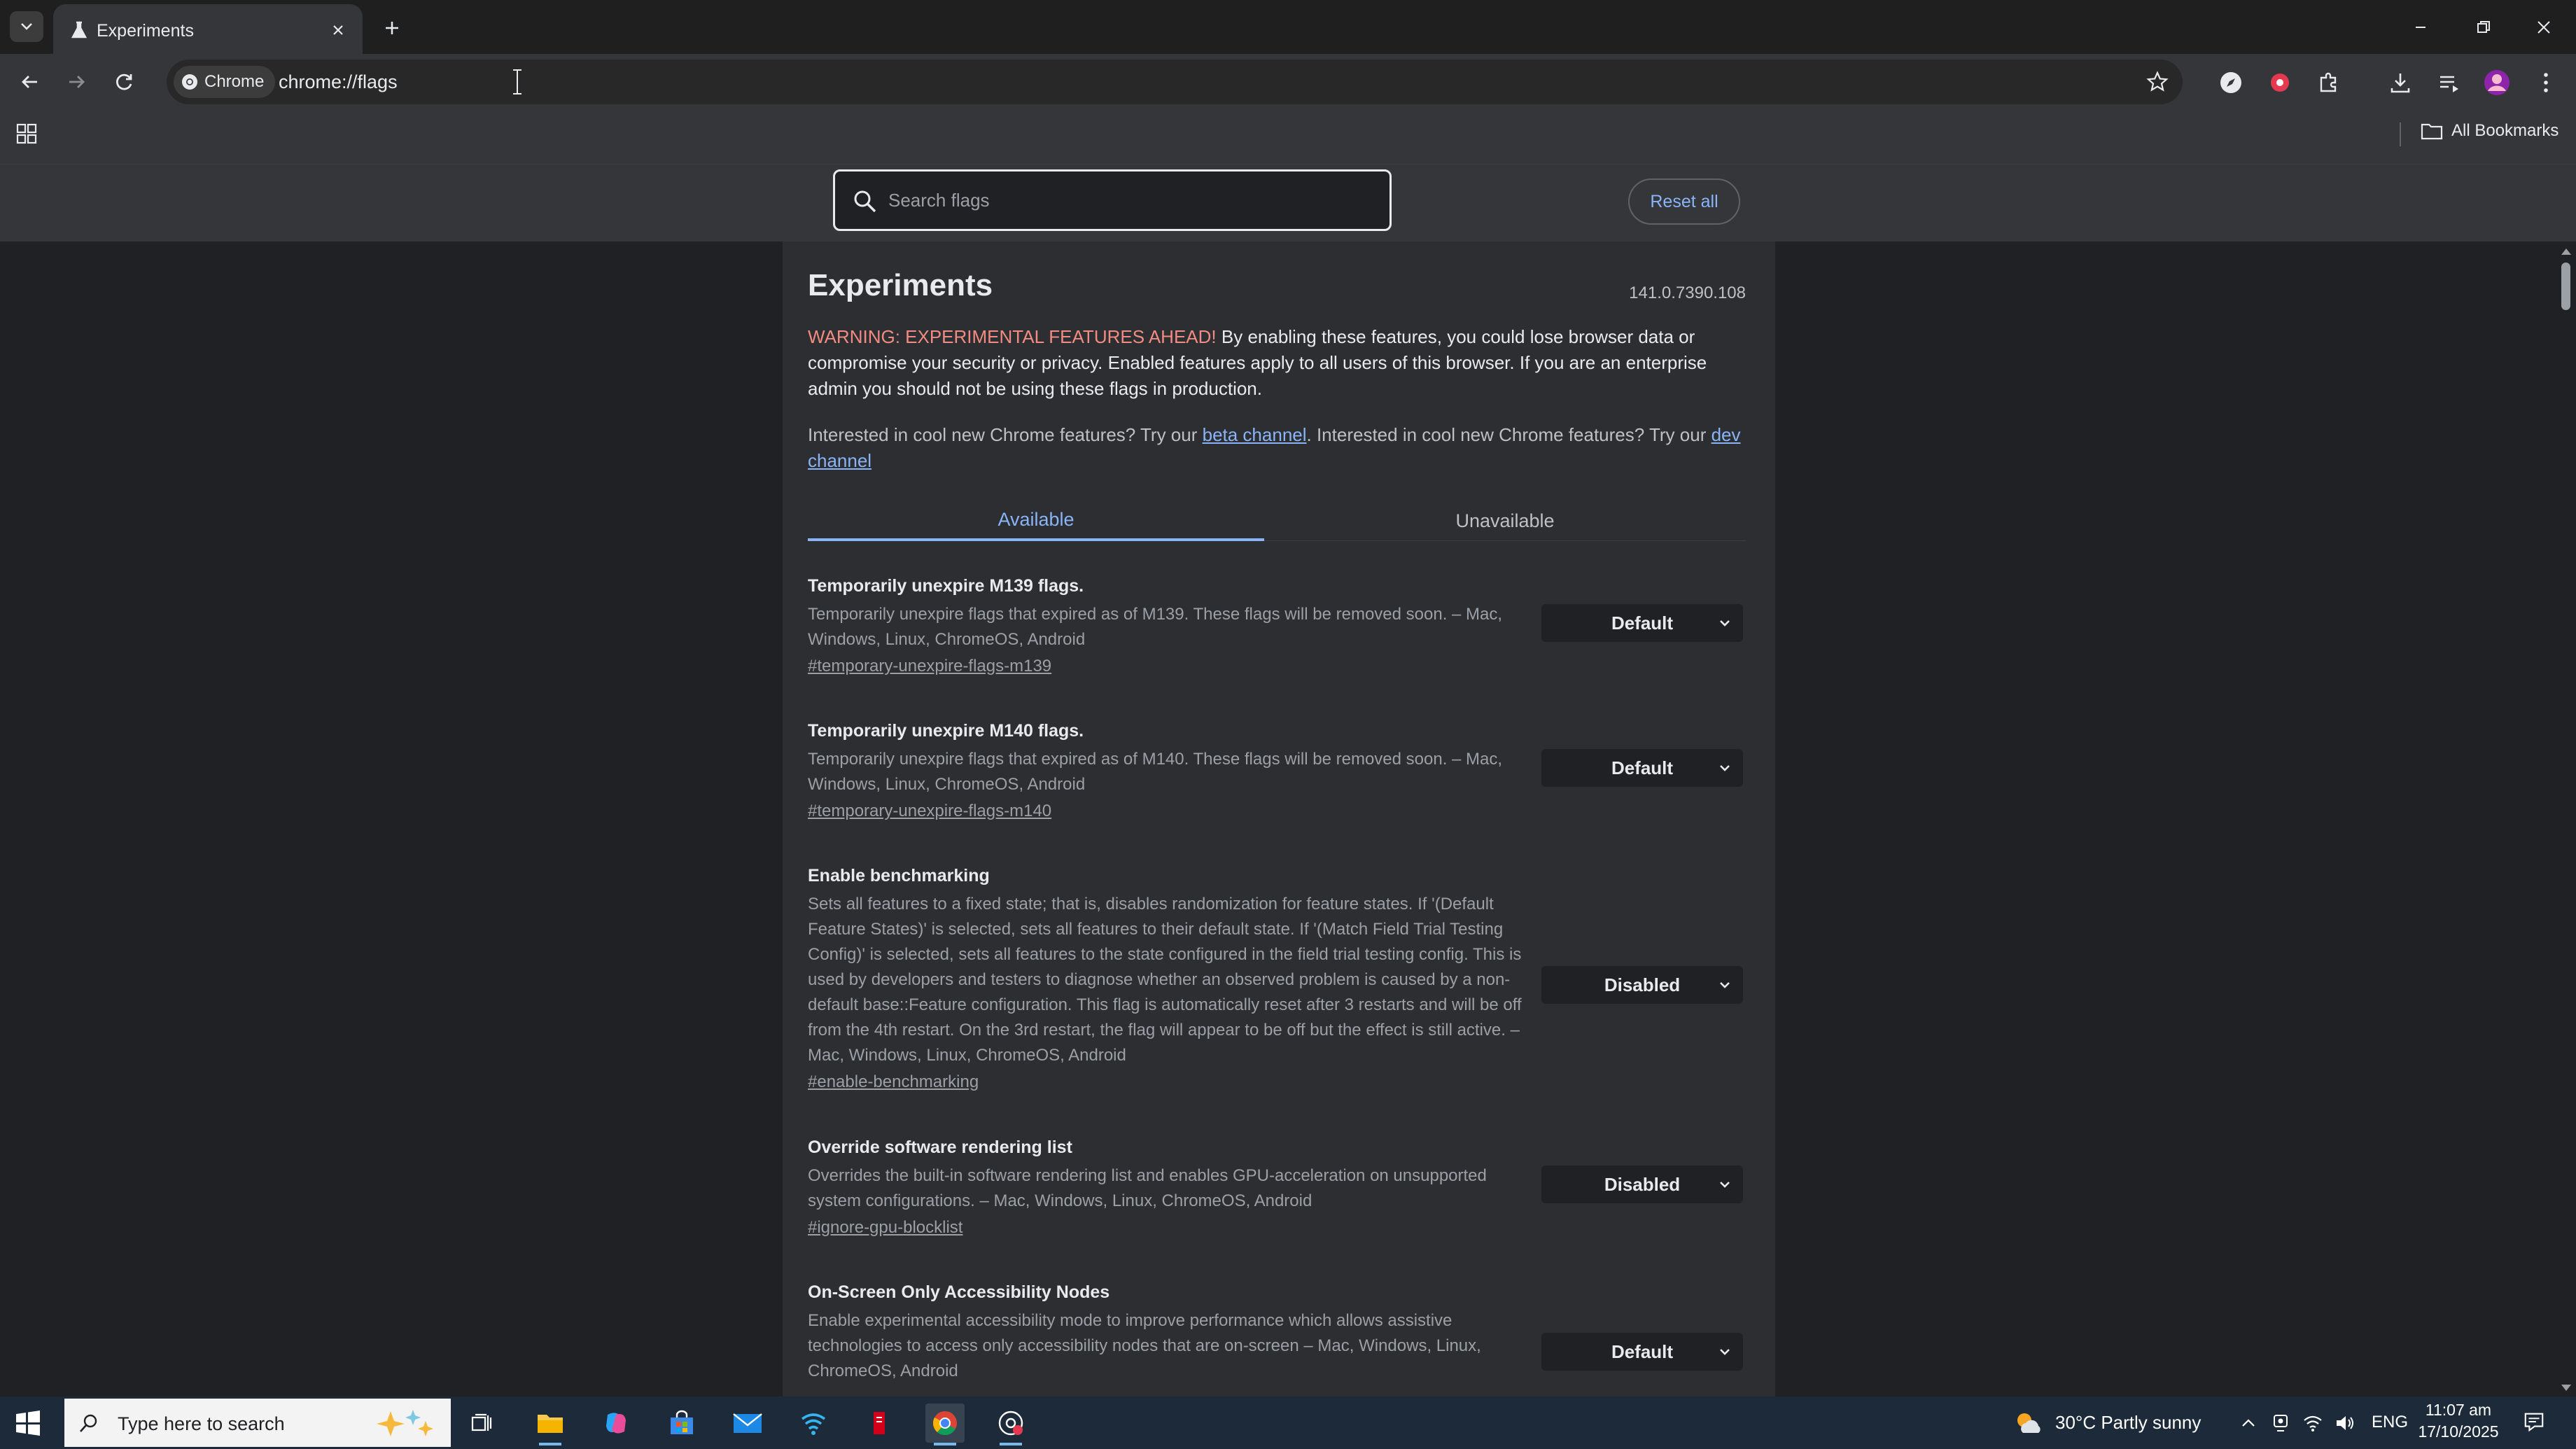 This screenshot has height=1449, width=2576. What do you see at coordinates (813, 1423) in the screenshot?
I see `taskbar-network-app` at bounding box center [813, 1423].